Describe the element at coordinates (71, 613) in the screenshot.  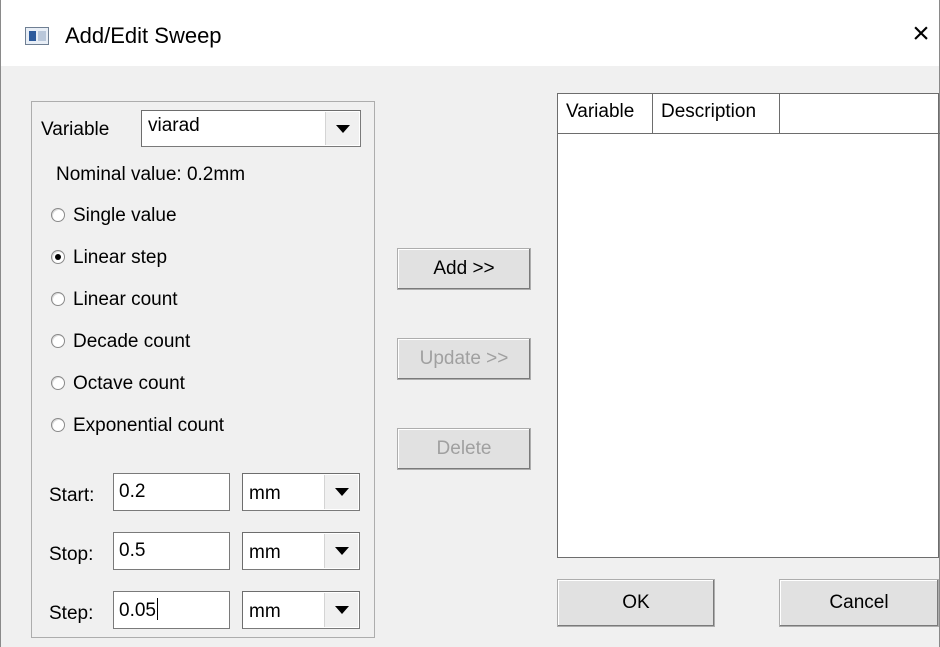
I see `step-label: Step:` at that location.